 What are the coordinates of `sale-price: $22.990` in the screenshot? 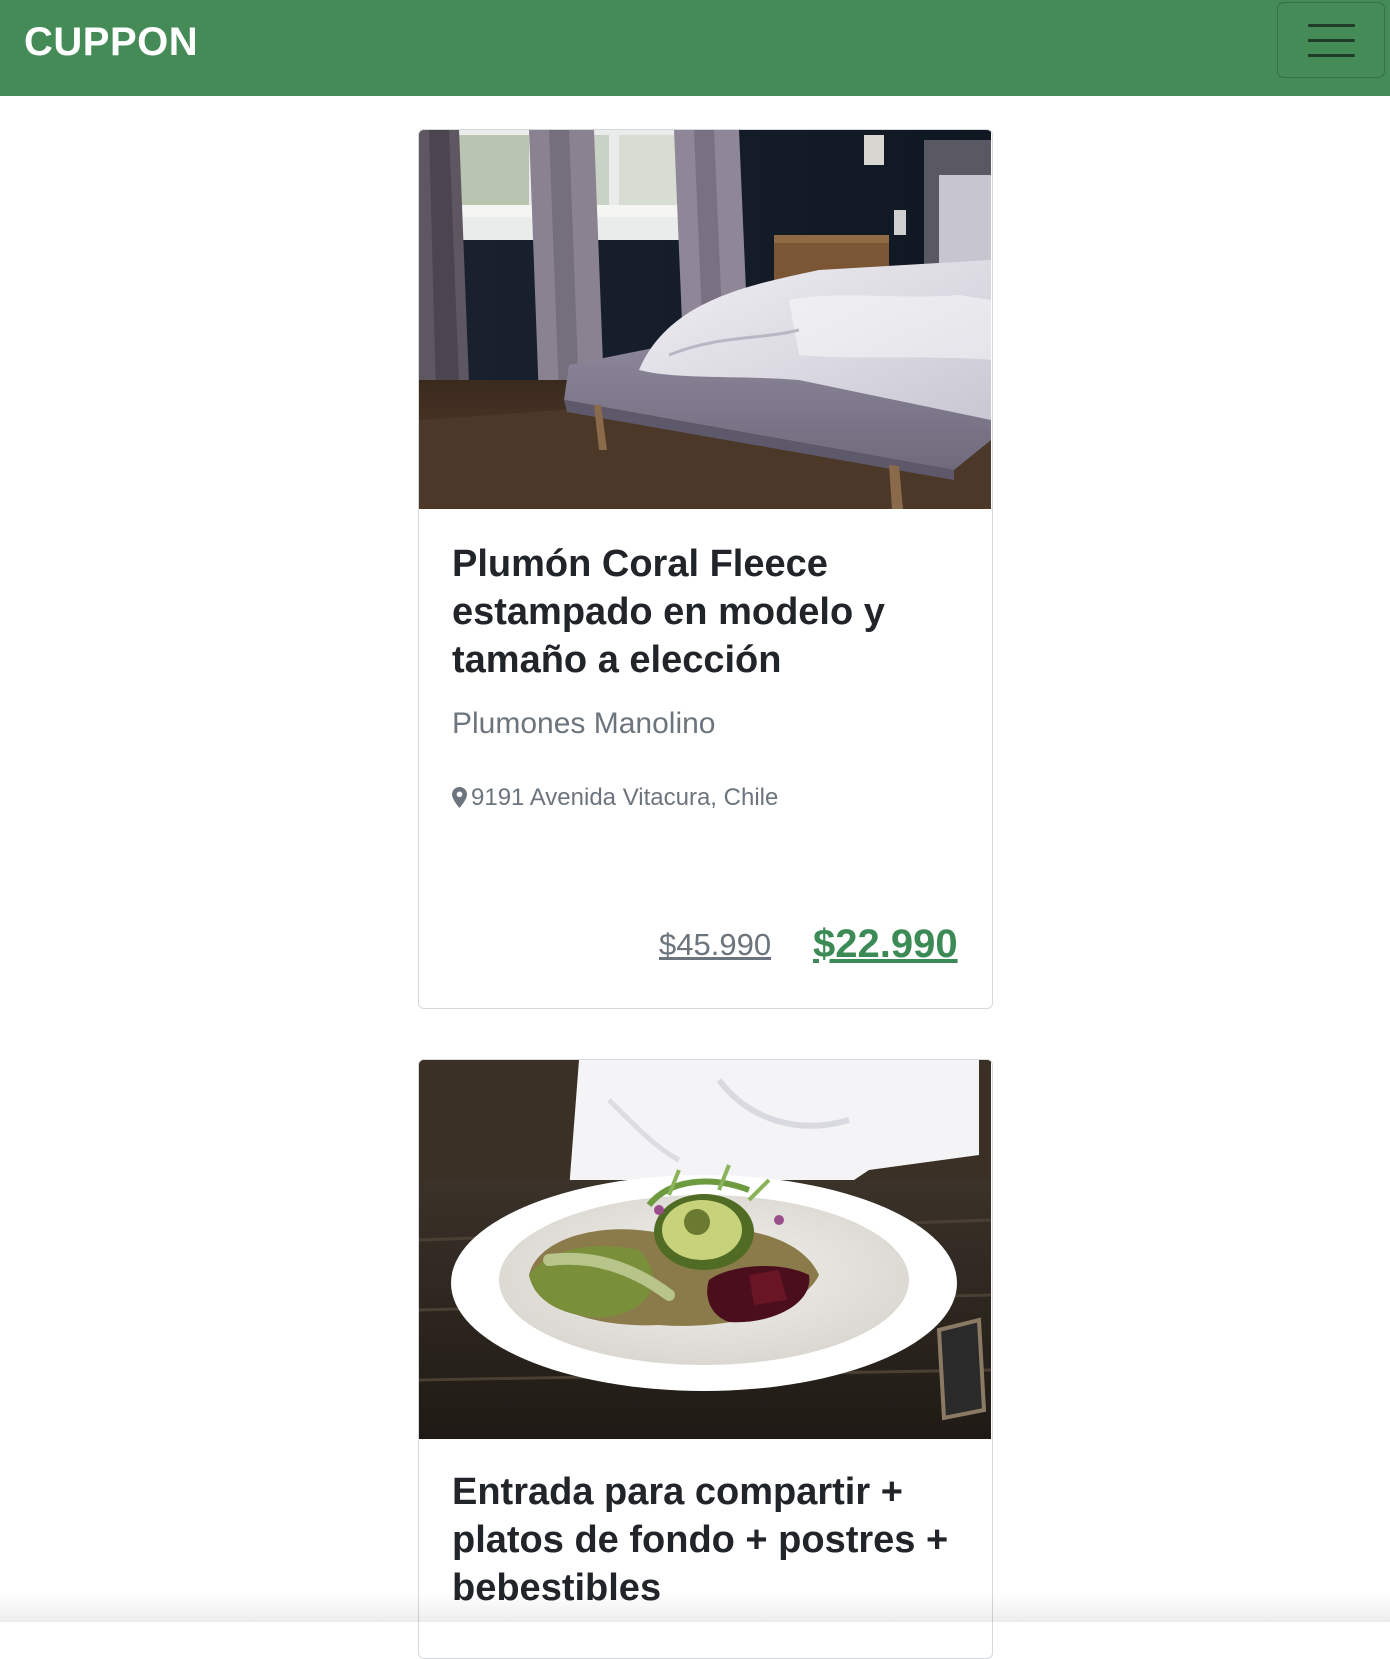 It's located at (885, 944).